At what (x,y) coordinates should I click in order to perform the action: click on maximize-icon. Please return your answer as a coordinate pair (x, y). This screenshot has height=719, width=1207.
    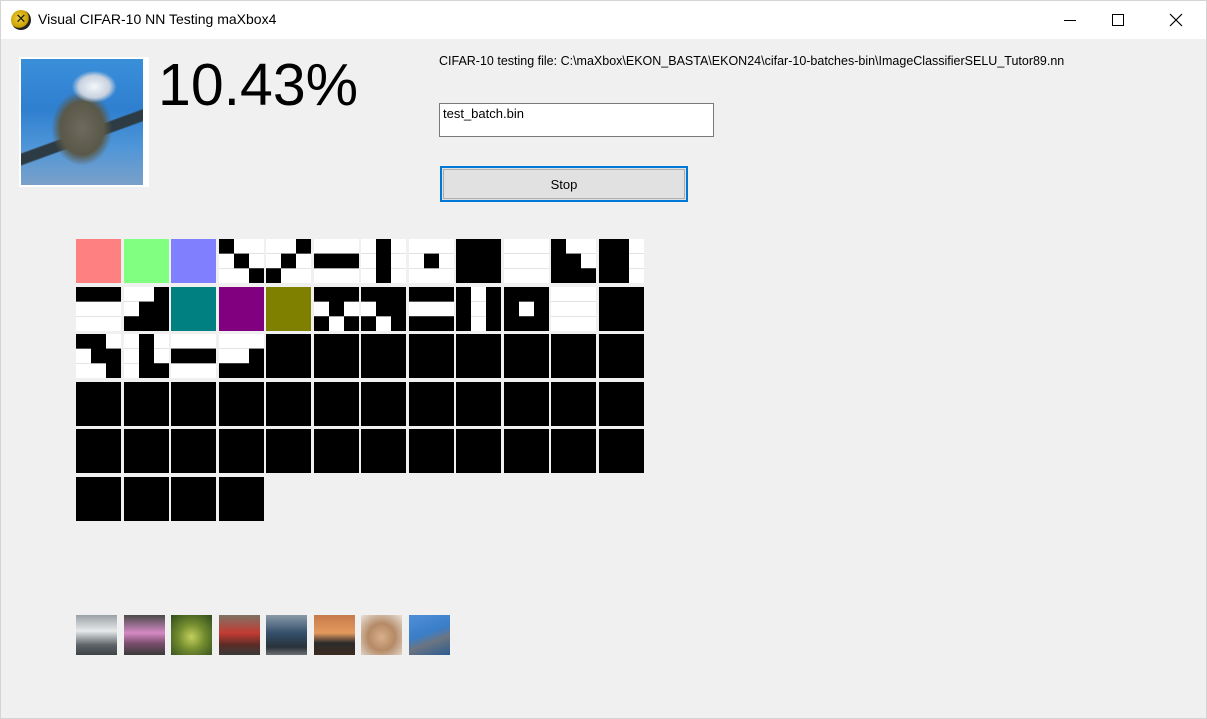
    Looking at the image, I should click on (1118, 20).